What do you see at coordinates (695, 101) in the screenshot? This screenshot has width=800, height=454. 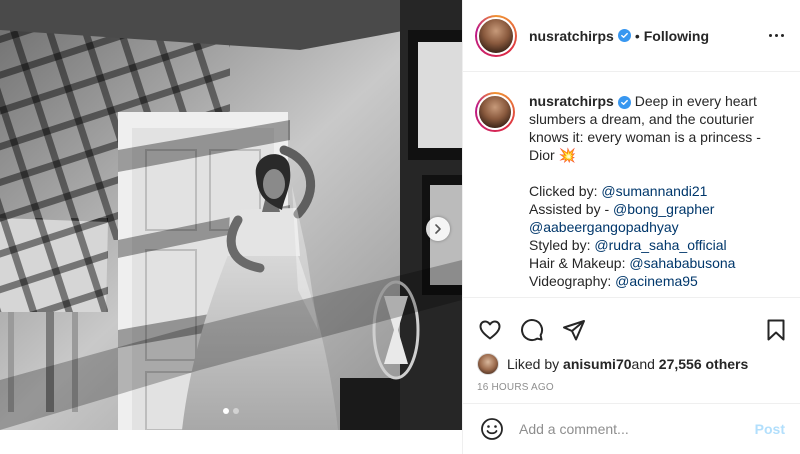 I see `caption-line-1: Deep in every heart` at bounding box center [695, 101].